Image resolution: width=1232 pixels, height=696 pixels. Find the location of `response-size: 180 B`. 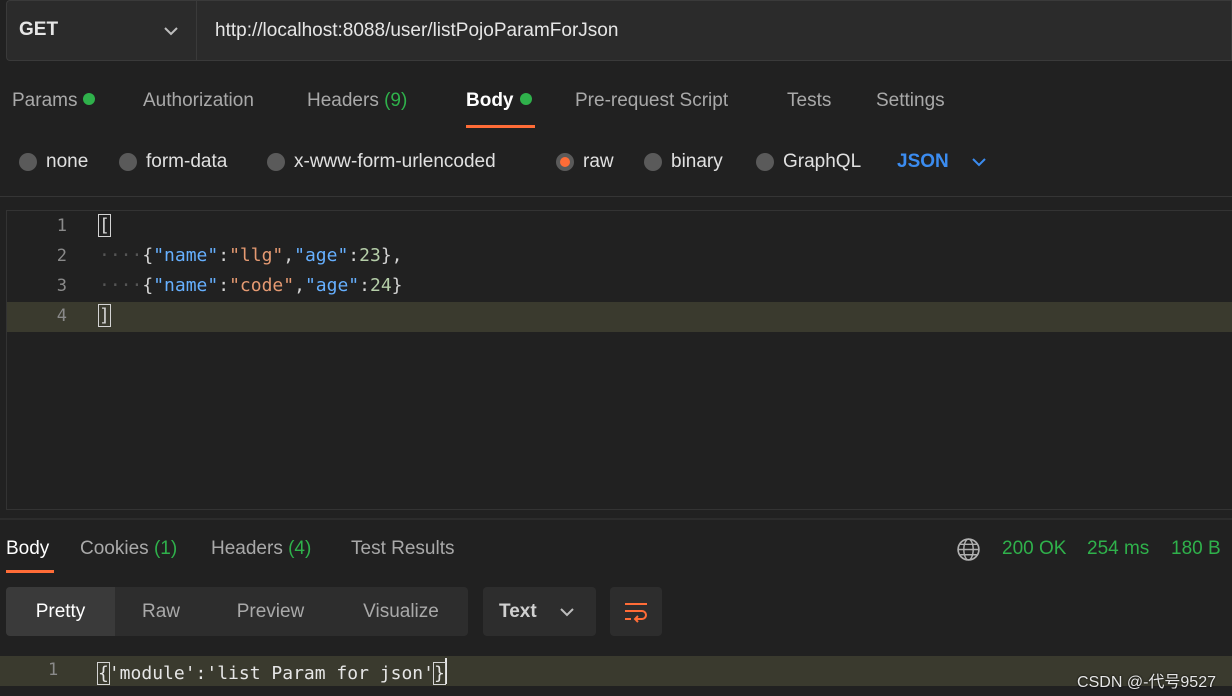

response-size: 180 B is located at coordinates (1196, 549).